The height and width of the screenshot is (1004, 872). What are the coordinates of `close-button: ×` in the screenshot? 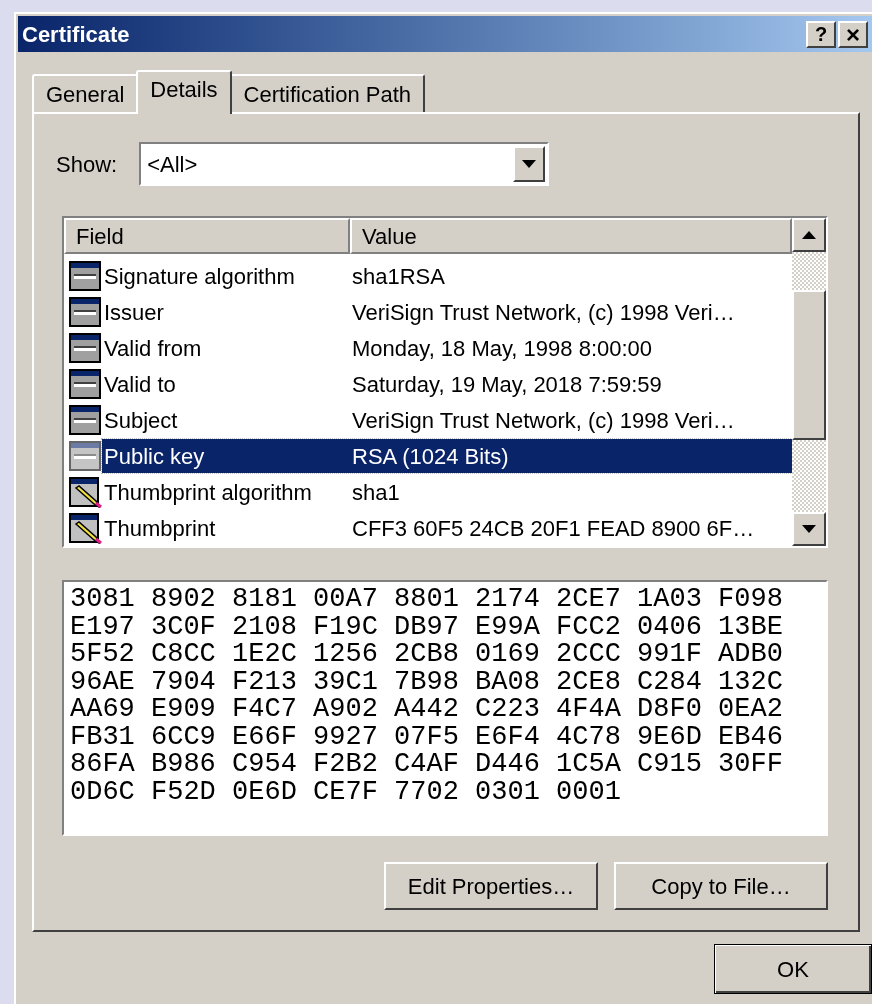 It's located at (853, 34).